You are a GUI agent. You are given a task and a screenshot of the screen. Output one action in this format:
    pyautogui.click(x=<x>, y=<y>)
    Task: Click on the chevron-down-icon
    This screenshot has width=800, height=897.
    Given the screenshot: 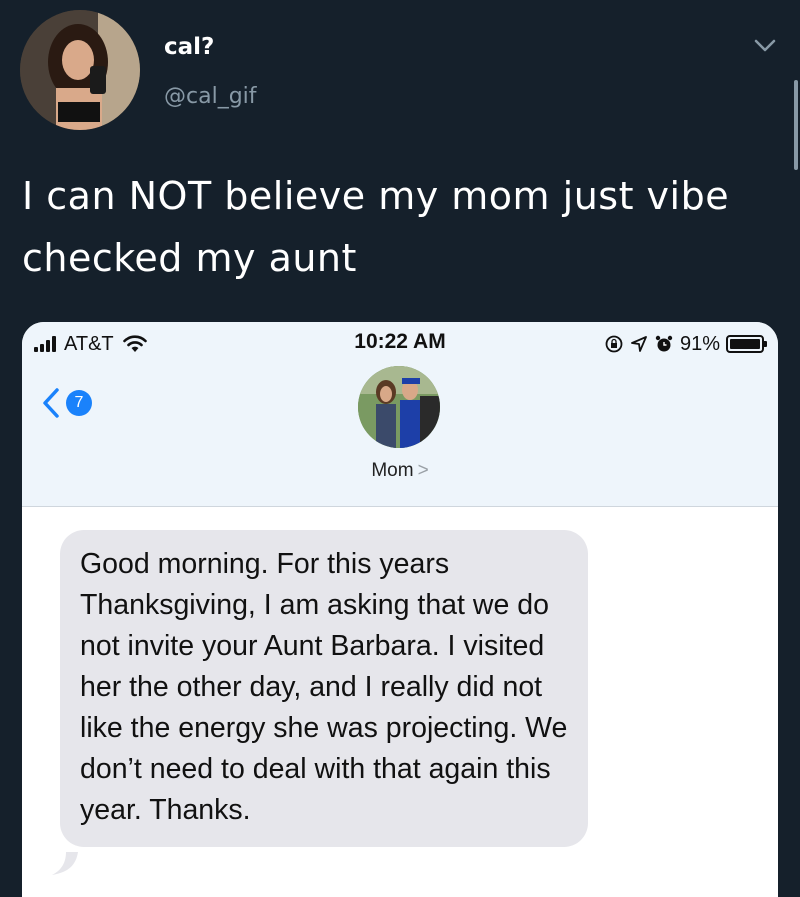 What is the action you would take?
    pyautogui.click(x=765, y=45)
    